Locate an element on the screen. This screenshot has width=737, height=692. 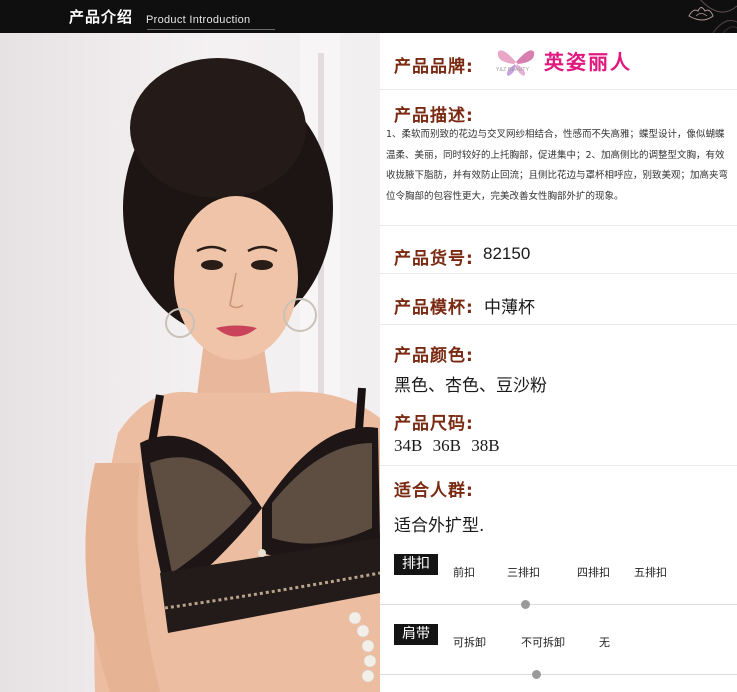
hooks-option-front: 前扣 is located at coordinates (464, 572).